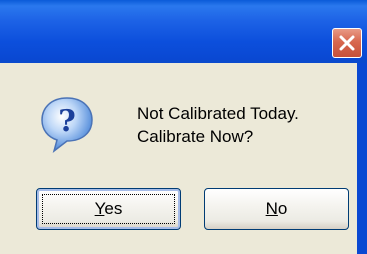  Describe the element at coordinates (362, 158) in the screenshot. I see `window-frame-right` at that location.